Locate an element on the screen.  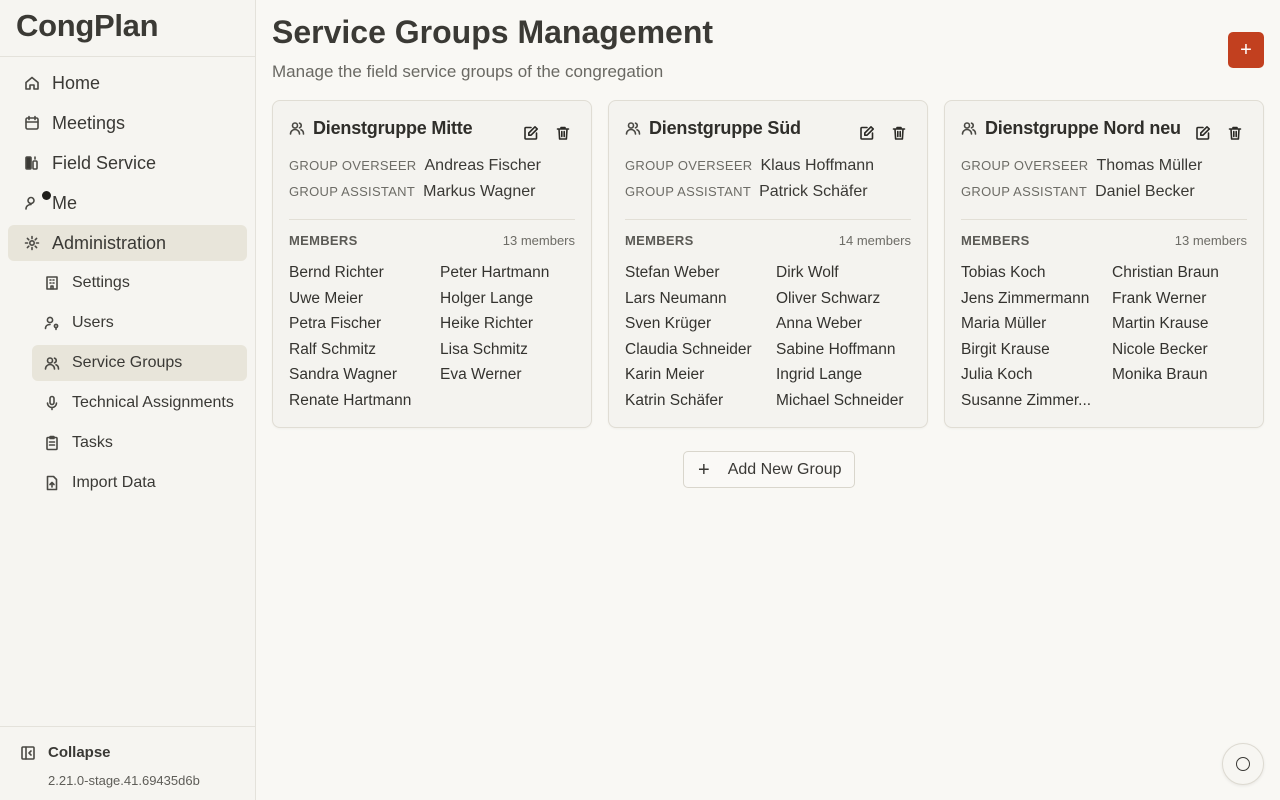
member-name: Monika Braun is located at coordinates (1160, 375).